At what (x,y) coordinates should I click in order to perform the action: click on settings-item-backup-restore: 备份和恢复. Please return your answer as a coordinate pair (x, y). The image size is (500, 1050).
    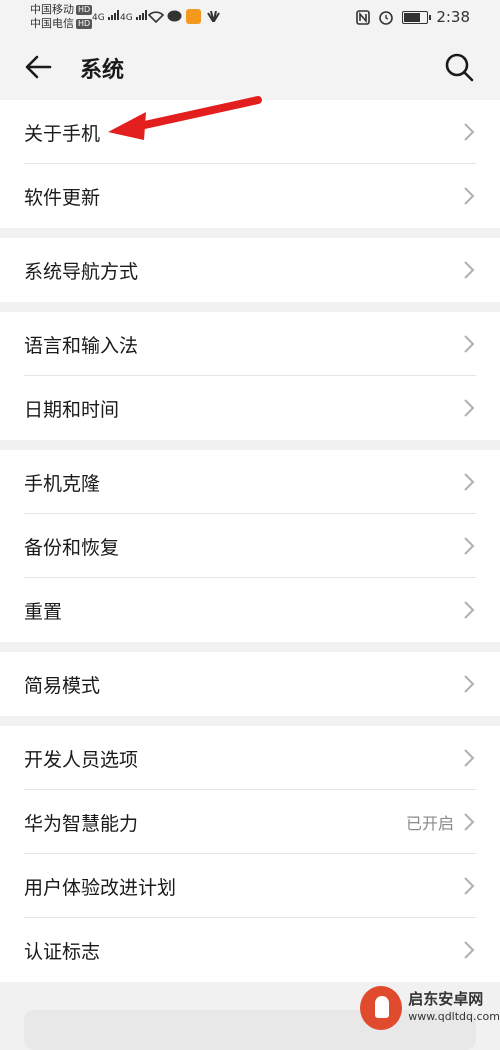
    Looking at the image, I should click on (250, 546).